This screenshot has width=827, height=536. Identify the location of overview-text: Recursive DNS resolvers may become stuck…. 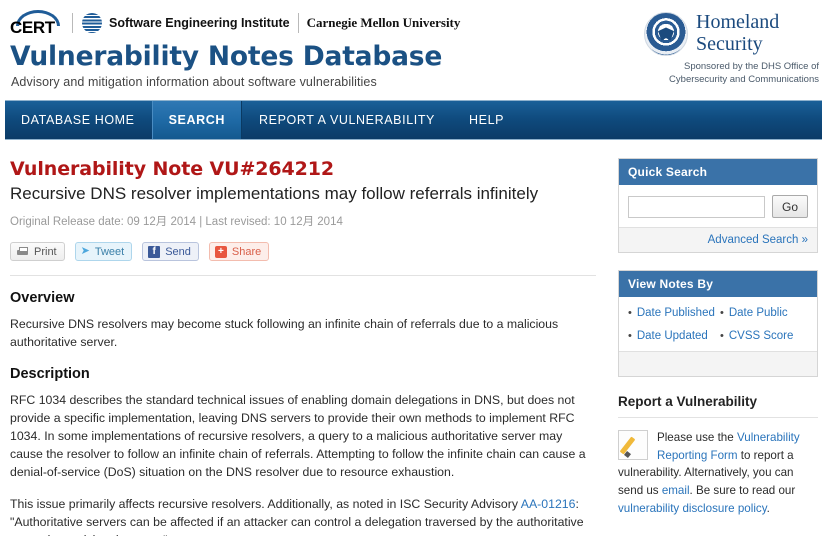
(284, 333).